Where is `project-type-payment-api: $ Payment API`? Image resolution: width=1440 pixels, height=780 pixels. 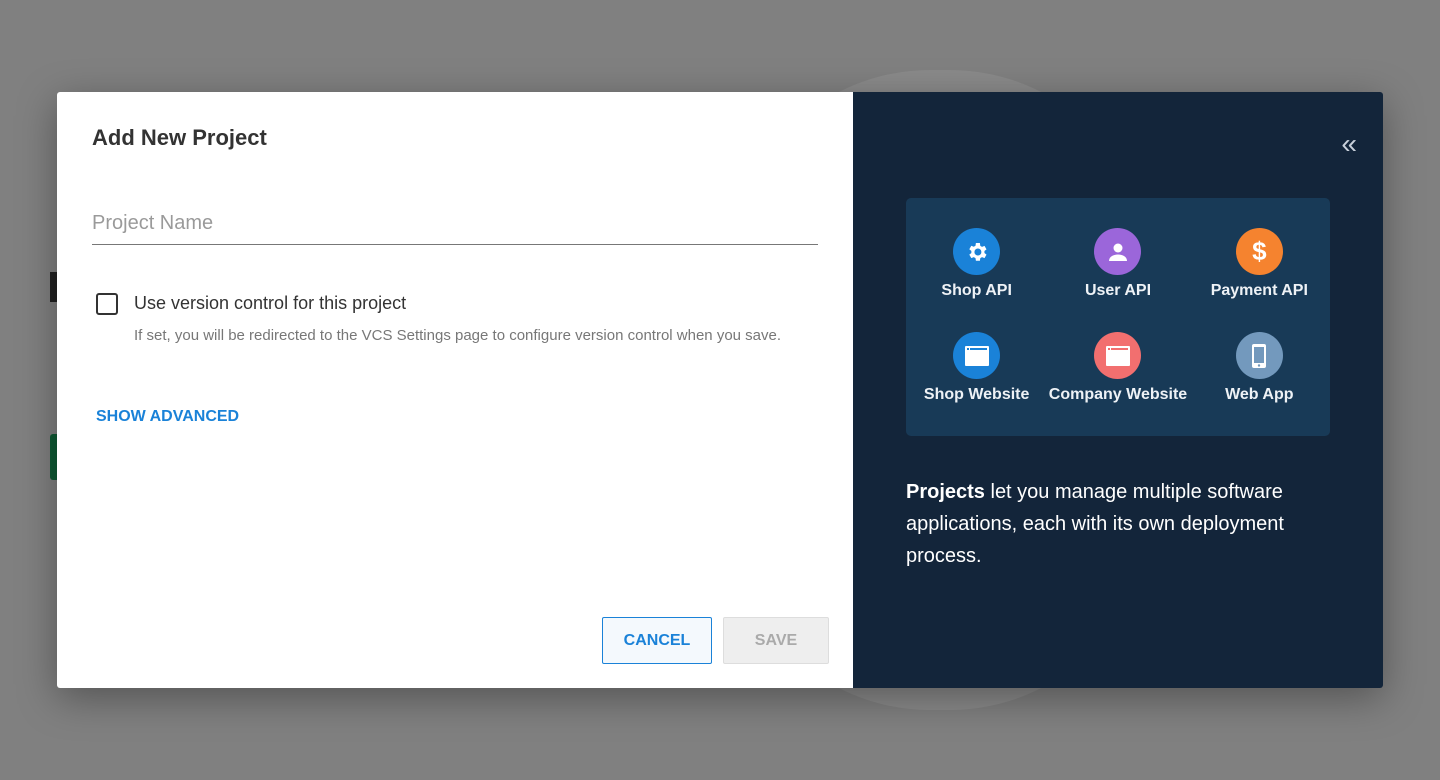 project-type-payment-api: $ Payment API is located at coordinates (1259, 279).